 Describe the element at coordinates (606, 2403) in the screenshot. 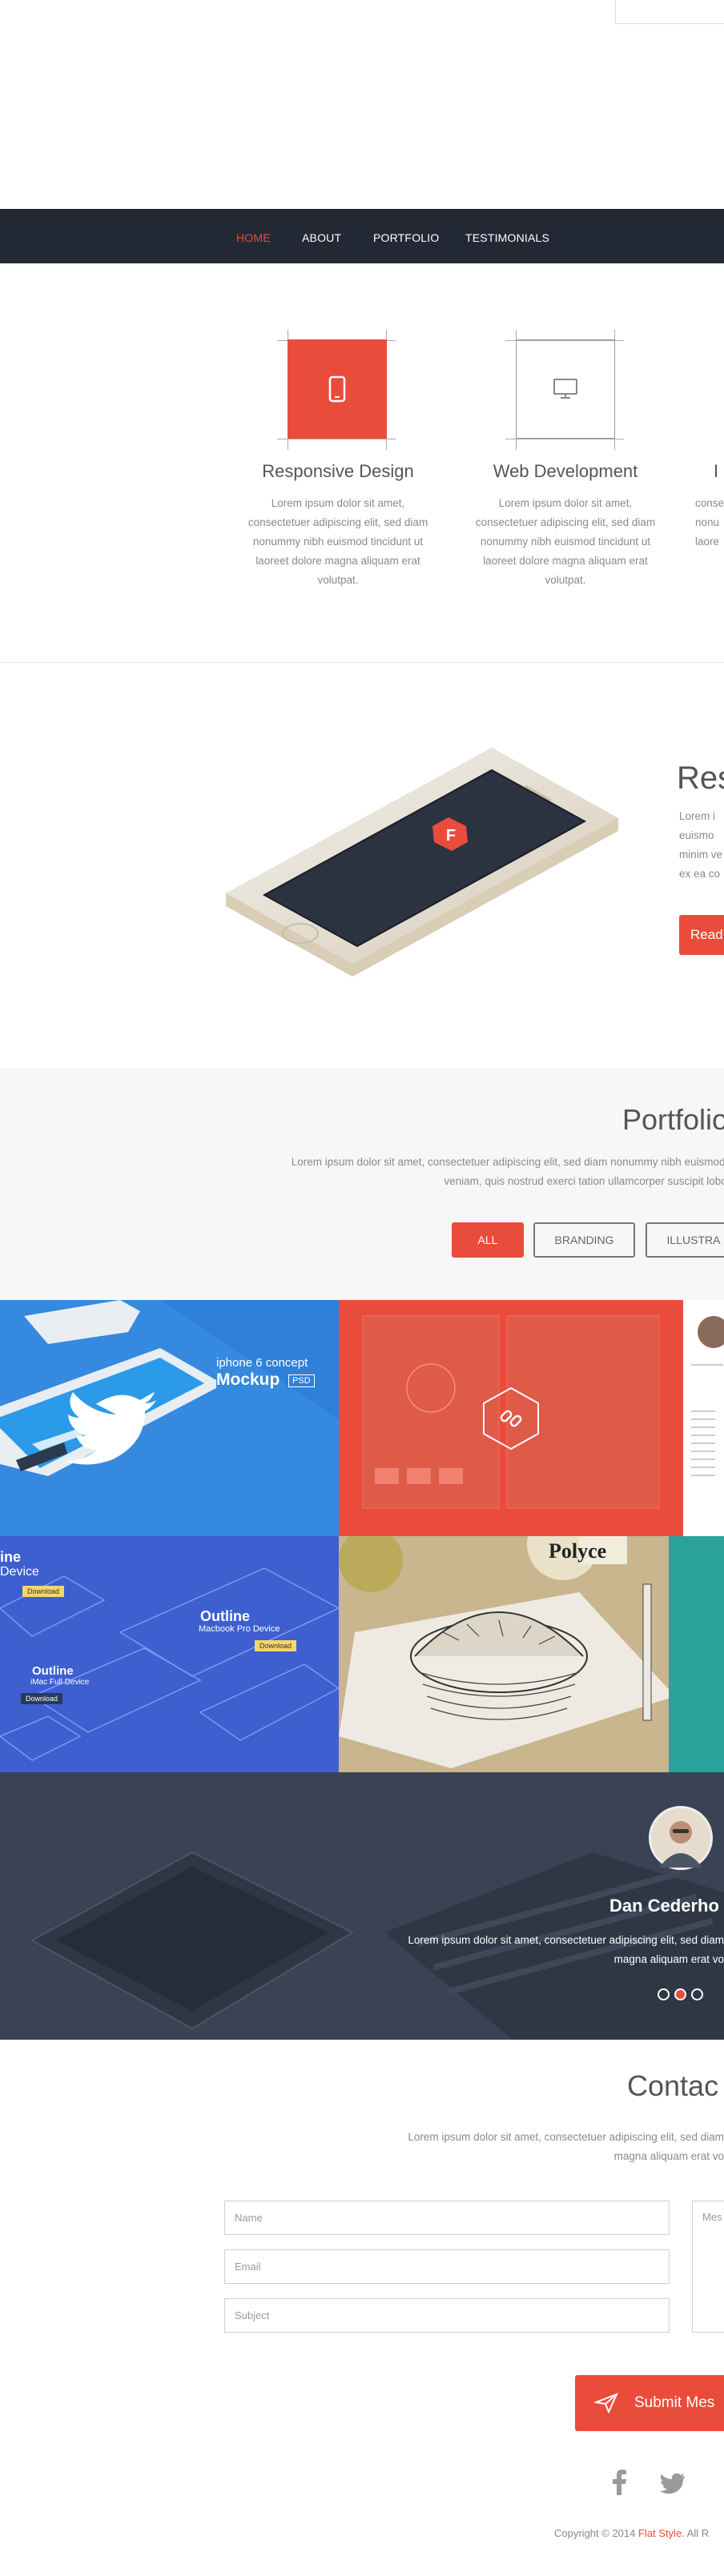

I see `paper-plane-icon` at that location.